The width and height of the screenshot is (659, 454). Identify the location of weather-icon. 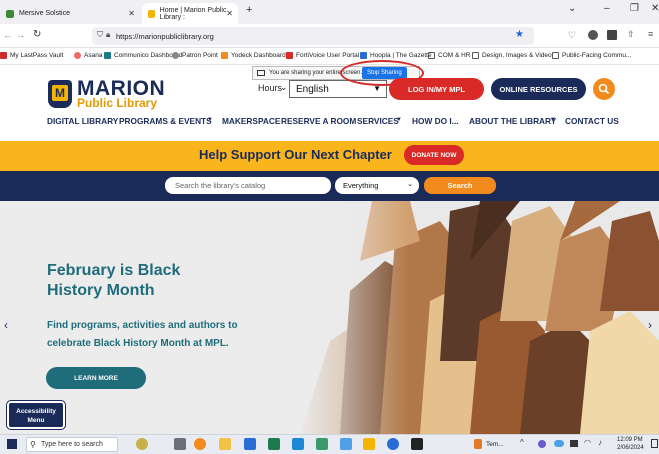
(478, 444).